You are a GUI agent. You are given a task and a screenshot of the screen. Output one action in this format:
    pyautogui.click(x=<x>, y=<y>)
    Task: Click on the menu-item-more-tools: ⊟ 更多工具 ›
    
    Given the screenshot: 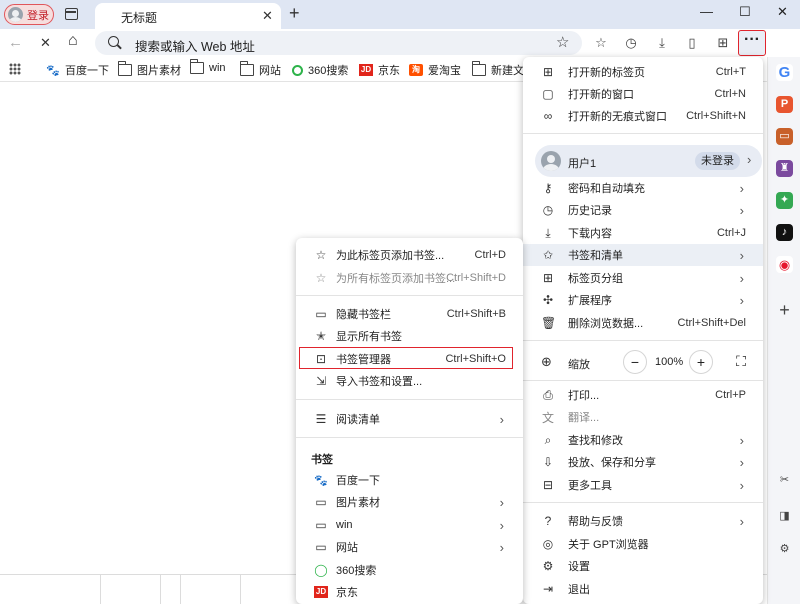 What is the action you would take?
    pyautogui.click(x=643, y=485)
    